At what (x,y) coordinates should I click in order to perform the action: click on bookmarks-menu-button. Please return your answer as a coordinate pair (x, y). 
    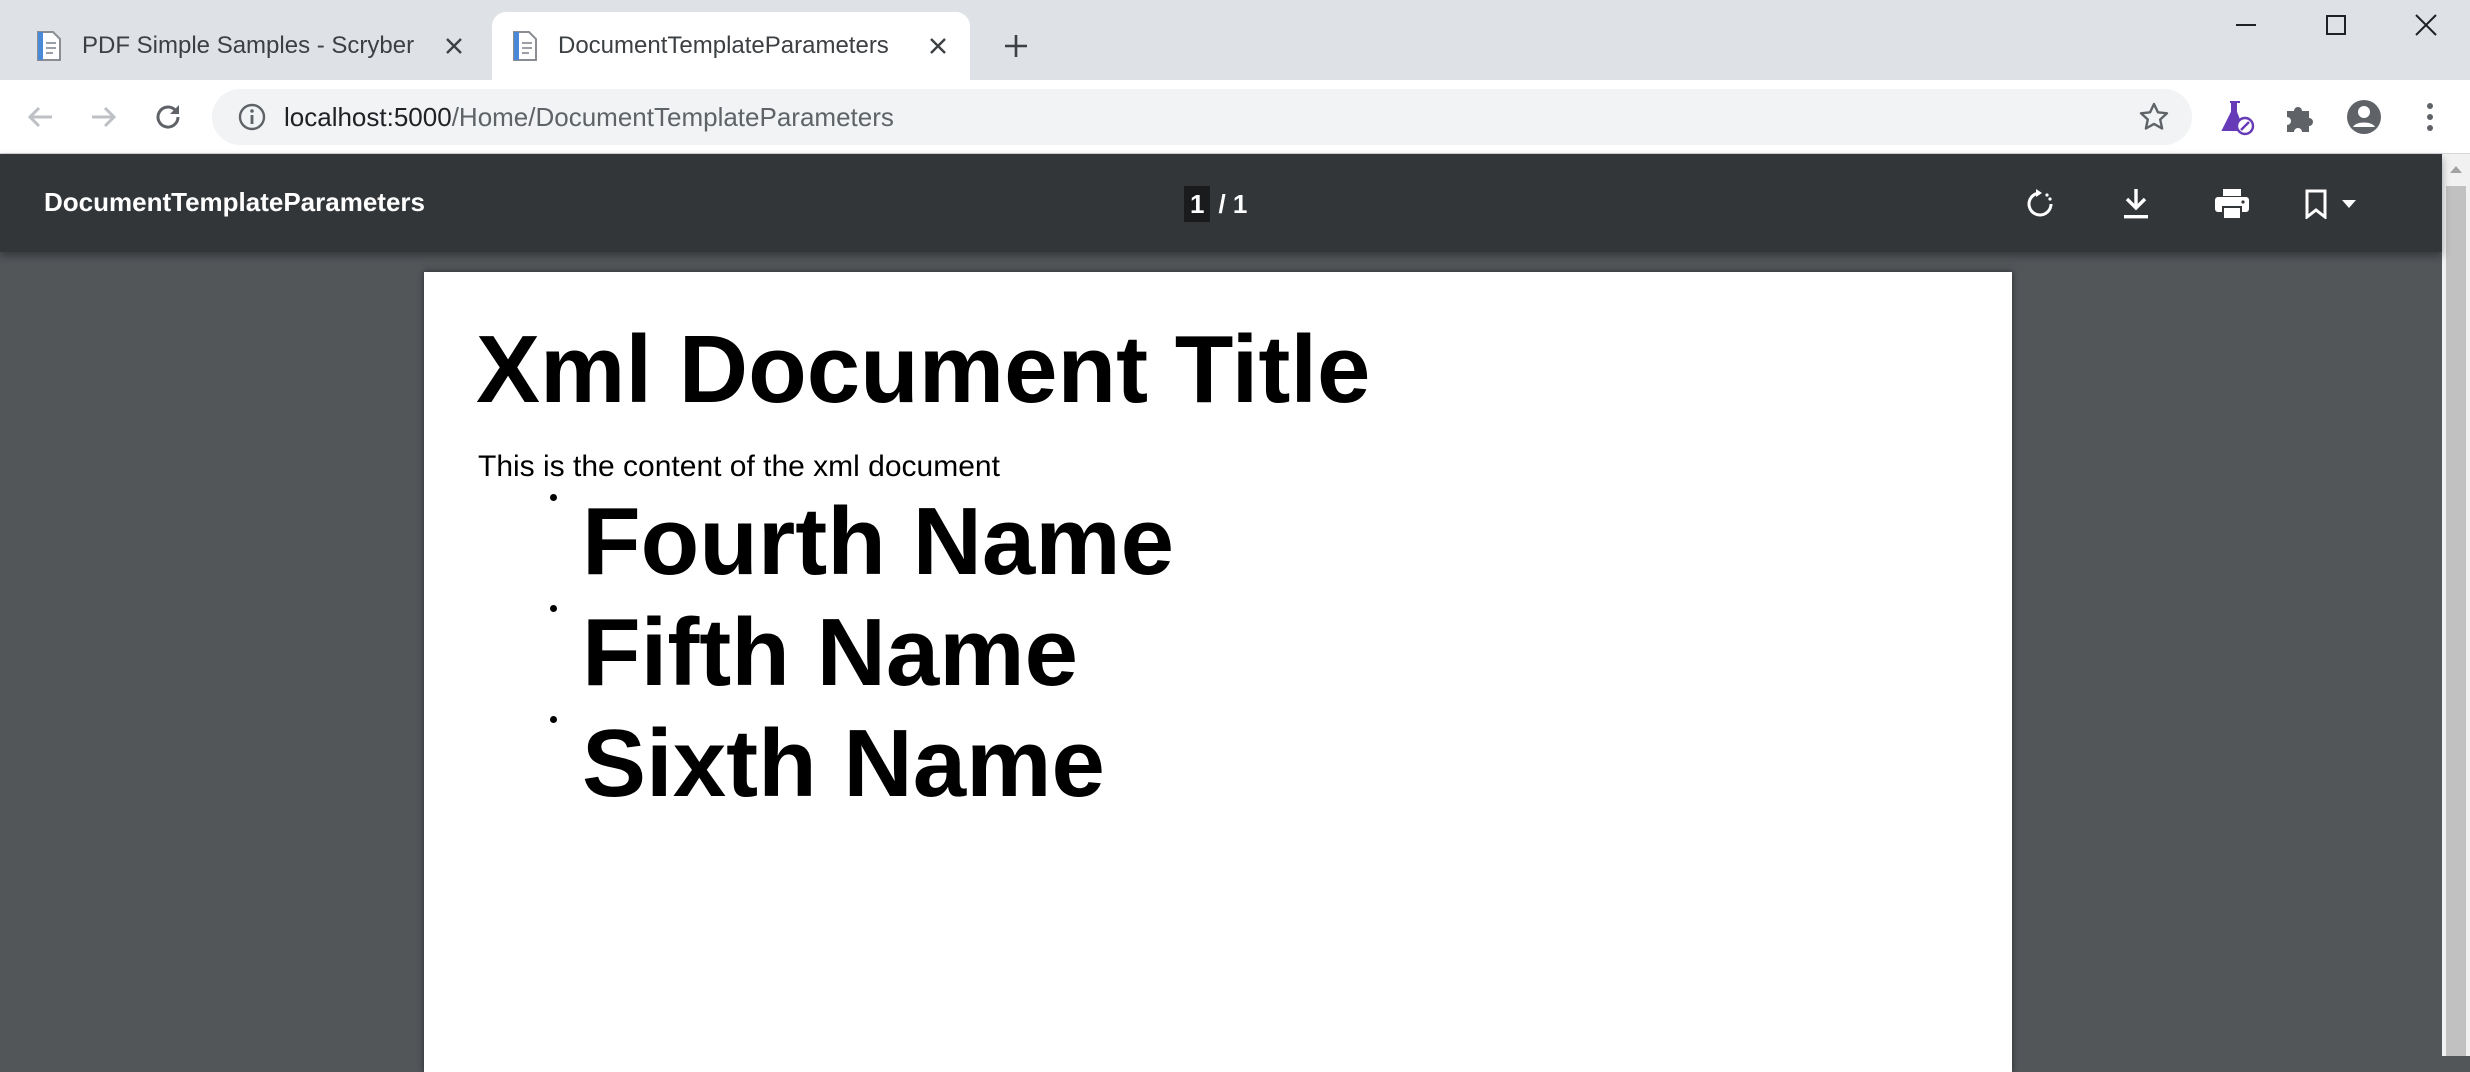
    Looking at the image, I should click on (2340, 204).